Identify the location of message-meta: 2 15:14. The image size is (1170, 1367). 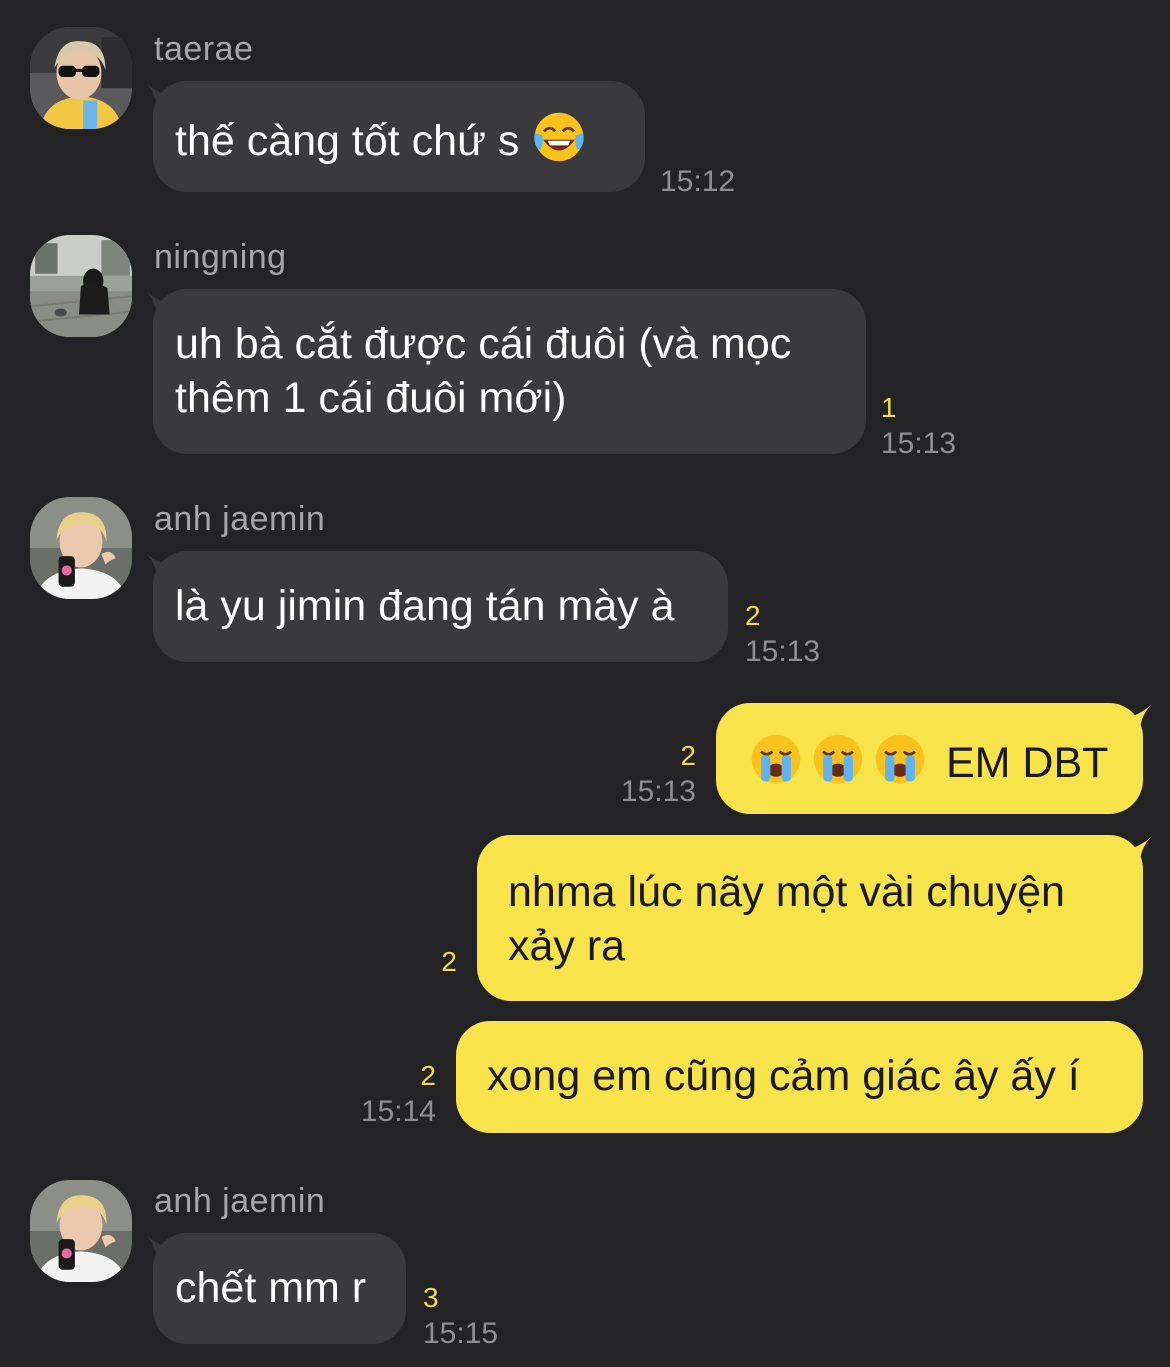
(398, 1094).